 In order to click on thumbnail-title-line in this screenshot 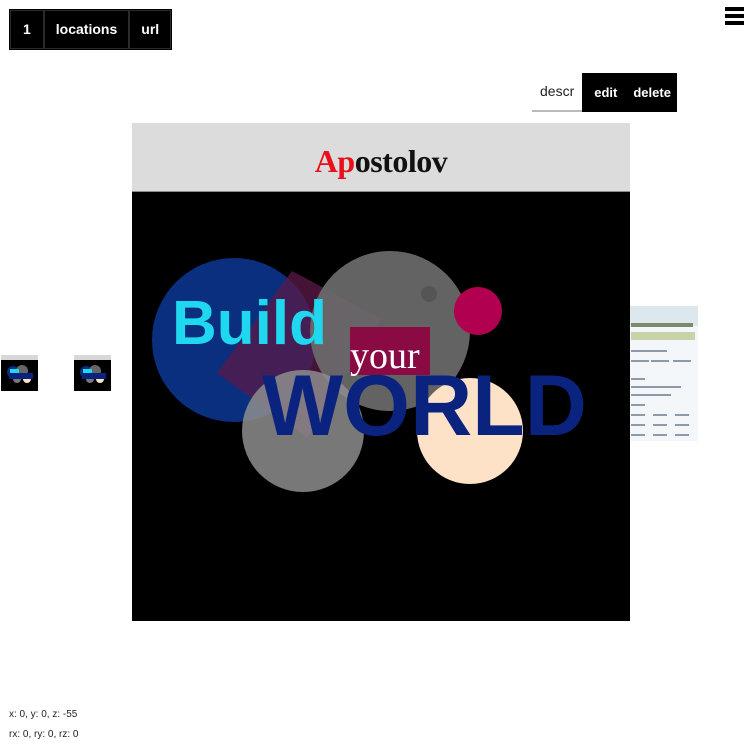, I will do `click(662, 325)`.